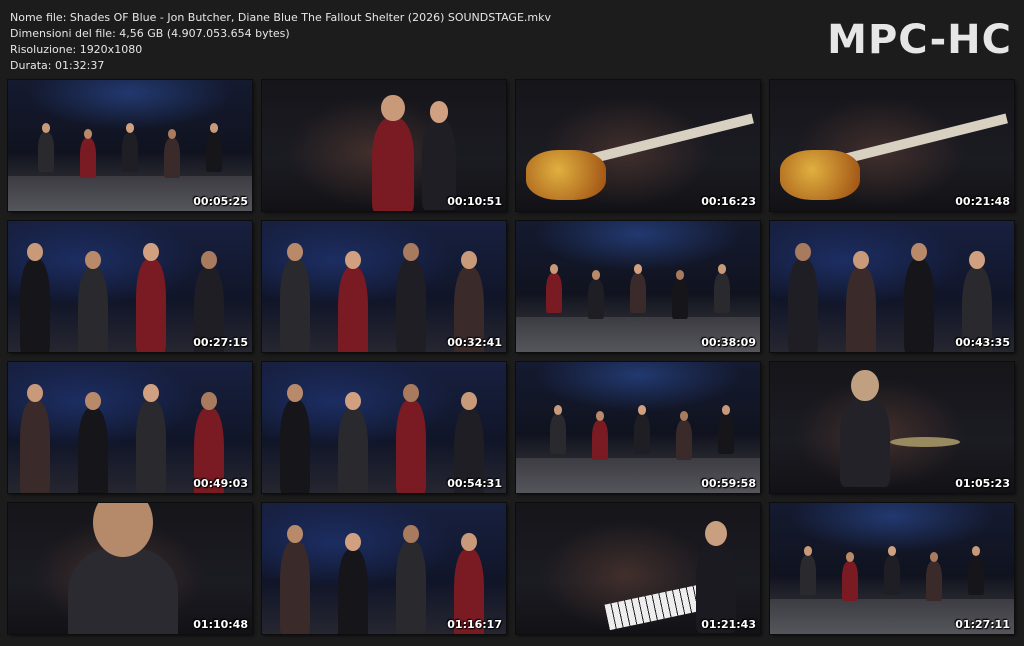 Image resolution: width=1024 pixels, height=646 pixels. What do you see at coordinates (130, 427) in the screenshot?
I see `video-thumbnail: 00:49:03` at bounding box center [130, 427].